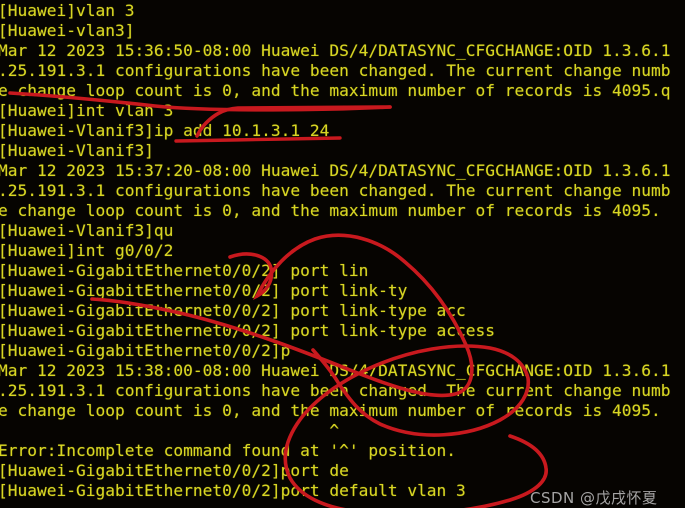 The image size is (685, 516). What do you see at coordinates (174, 470) in the screenshot?
I see `console-line: [Huawei-GigabitEthernet0/0/2]port de` at bounding box center [174, 470].